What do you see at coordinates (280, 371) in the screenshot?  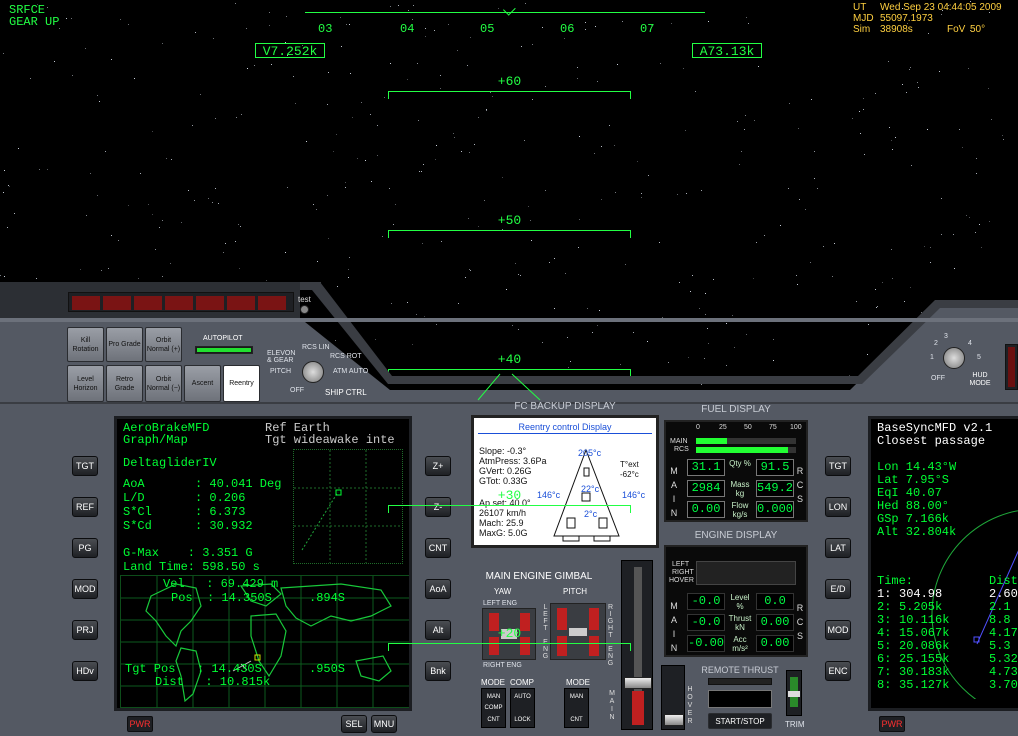 I see `pitch-label: PITCH` at bounding box center [280, 371].